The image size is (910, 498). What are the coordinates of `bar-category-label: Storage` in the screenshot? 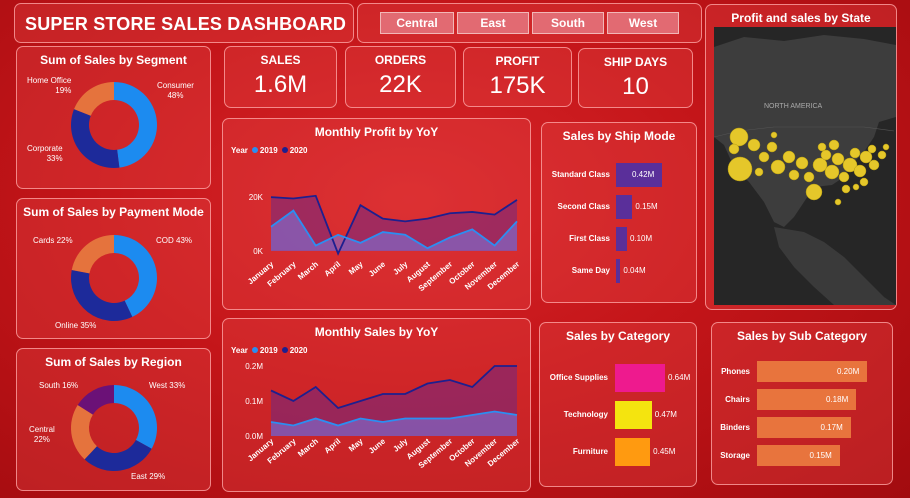 It's located at (735, 455).